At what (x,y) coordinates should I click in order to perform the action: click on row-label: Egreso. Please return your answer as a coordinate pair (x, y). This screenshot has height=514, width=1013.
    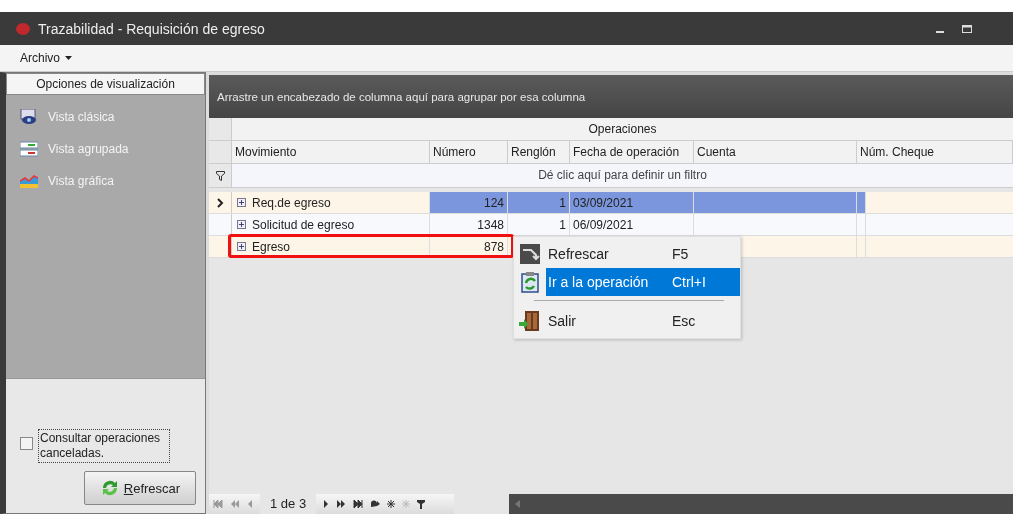
    Looking at the image, I should click on (271, 246).